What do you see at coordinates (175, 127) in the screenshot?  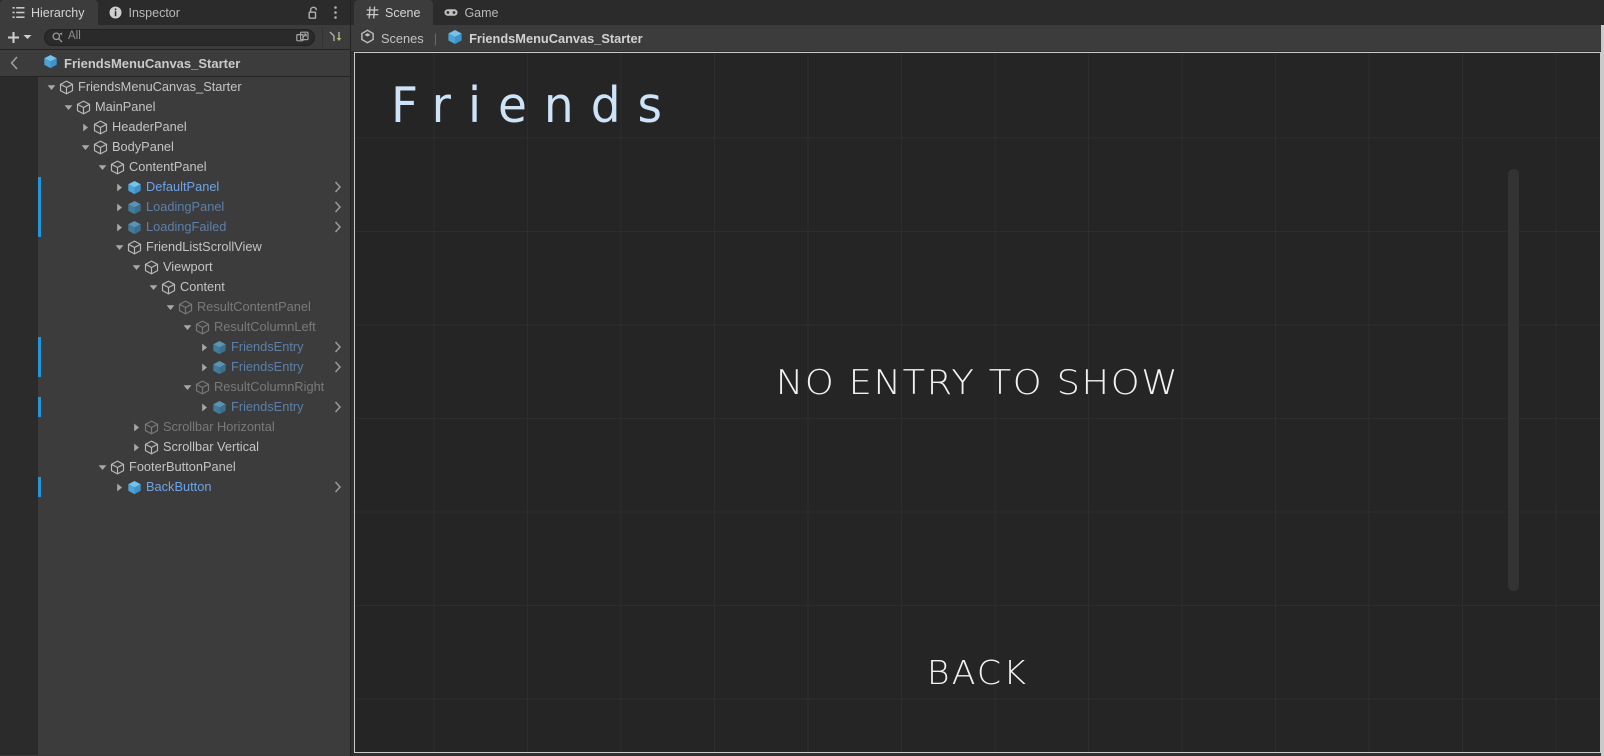 I see `tree-row: HeaderPanel` at bounding box center [175, 127].